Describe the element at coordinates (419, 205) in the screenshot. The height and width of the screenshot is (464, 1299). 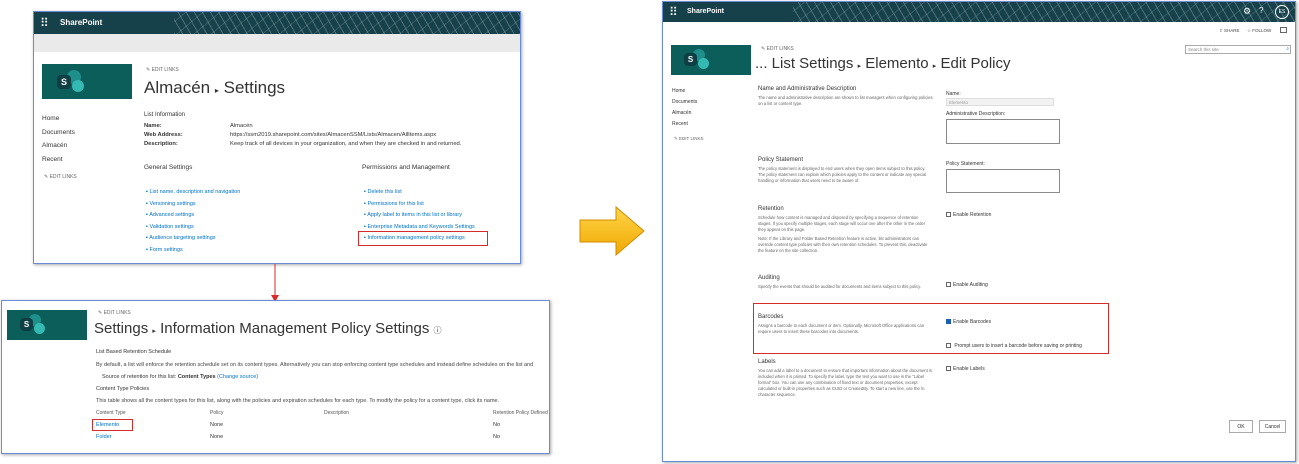
I see `link-permissions: ▪ Permissions for this list` at that location.